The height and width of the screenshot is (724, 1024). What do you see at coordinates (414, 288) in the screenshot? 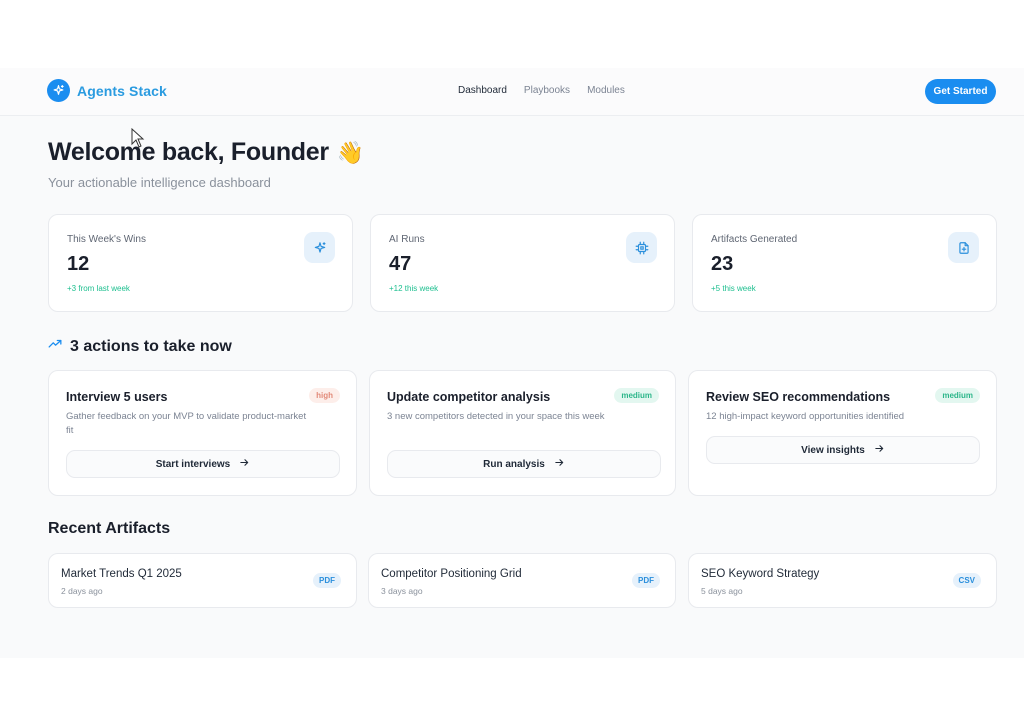
I see `stat-delta: +12 this week` at bounding box center [414, 288].